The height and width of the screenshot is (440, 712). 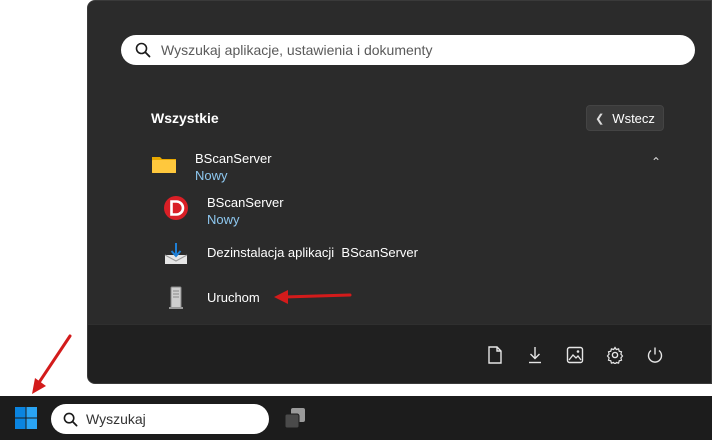 What do you see at coordinates (171, 419) in the screenshot?
I see `taskbar-search-input` at bounding box center [171, 419].